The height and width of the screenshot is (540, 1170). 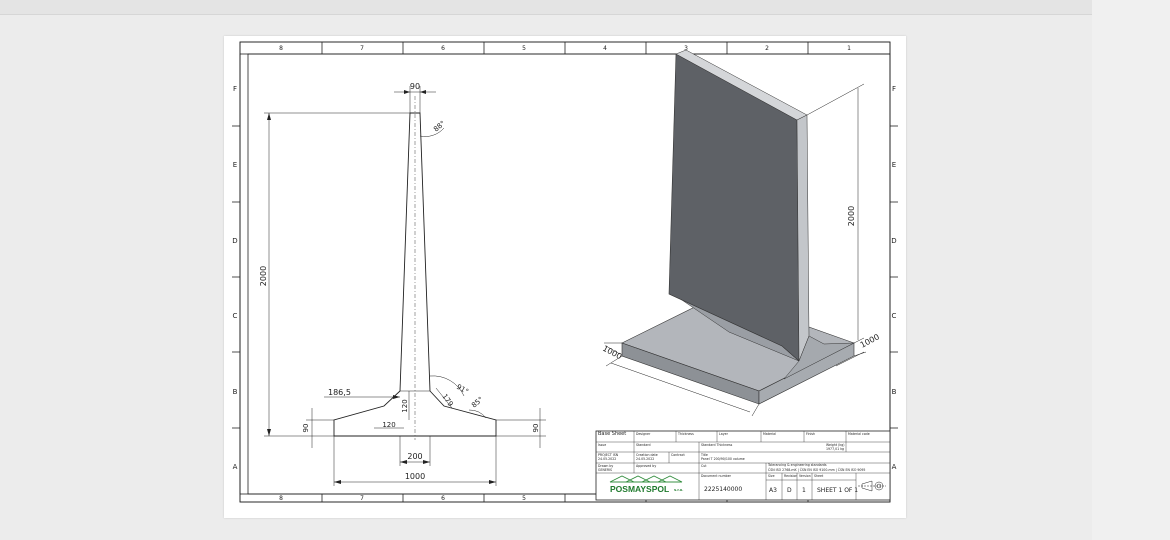 I want to click on tb-project-value: 24.05.2022, so click(x=607, y=459).